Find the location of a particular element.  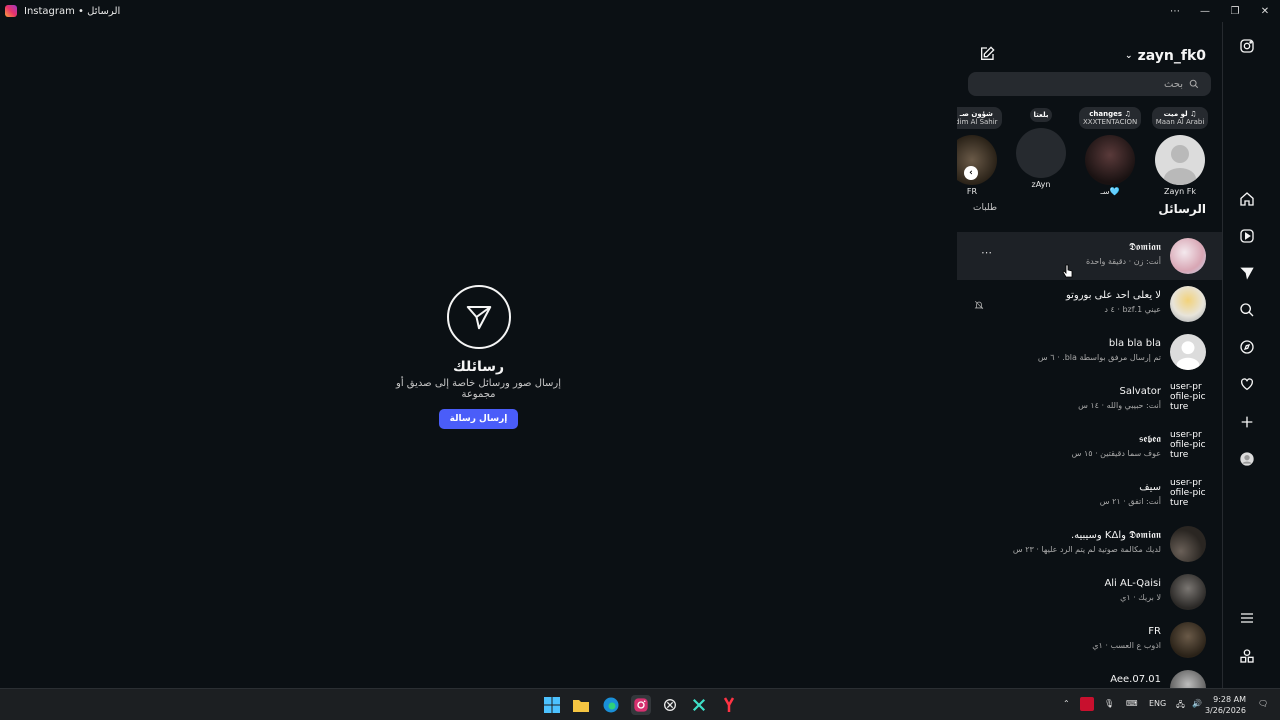

thread-row: FR اذوب ع العسب · ١ي is located at coordinates (1089, 640).